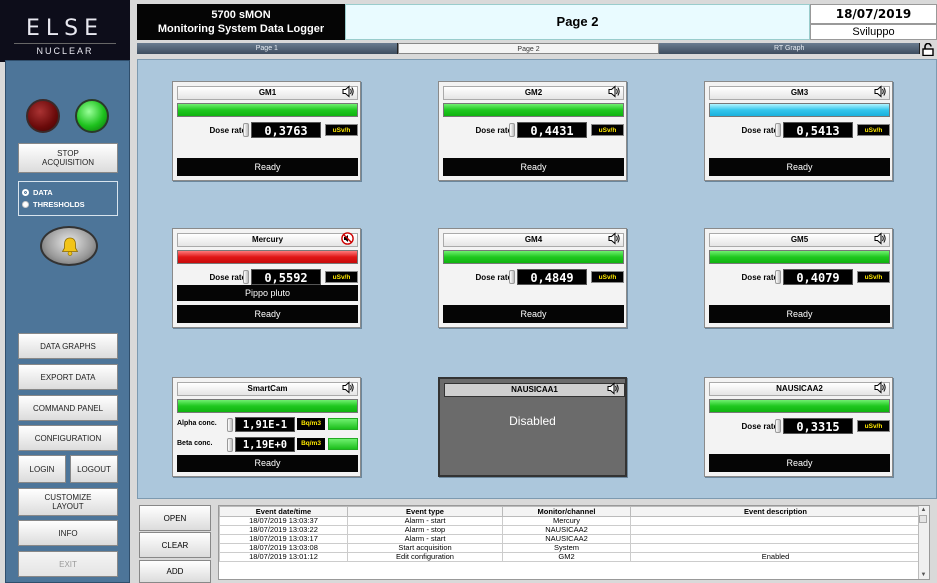 This screenshot has height=583, width=937. Describe the element at coordinates (923, 510) in the screenshot. I see `scroll-up-icon: ▲` at that location.